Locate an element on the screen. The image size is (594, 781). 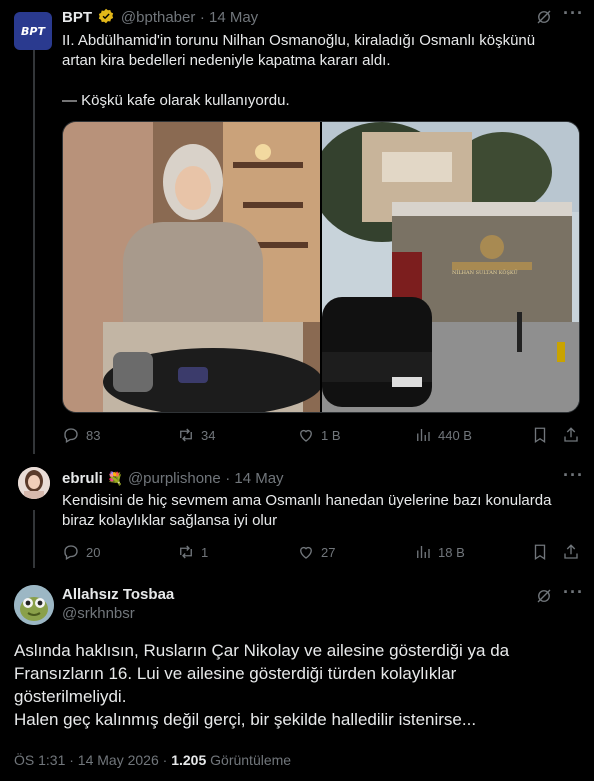
like-button: 1 B is located at coordinates (319, 435).